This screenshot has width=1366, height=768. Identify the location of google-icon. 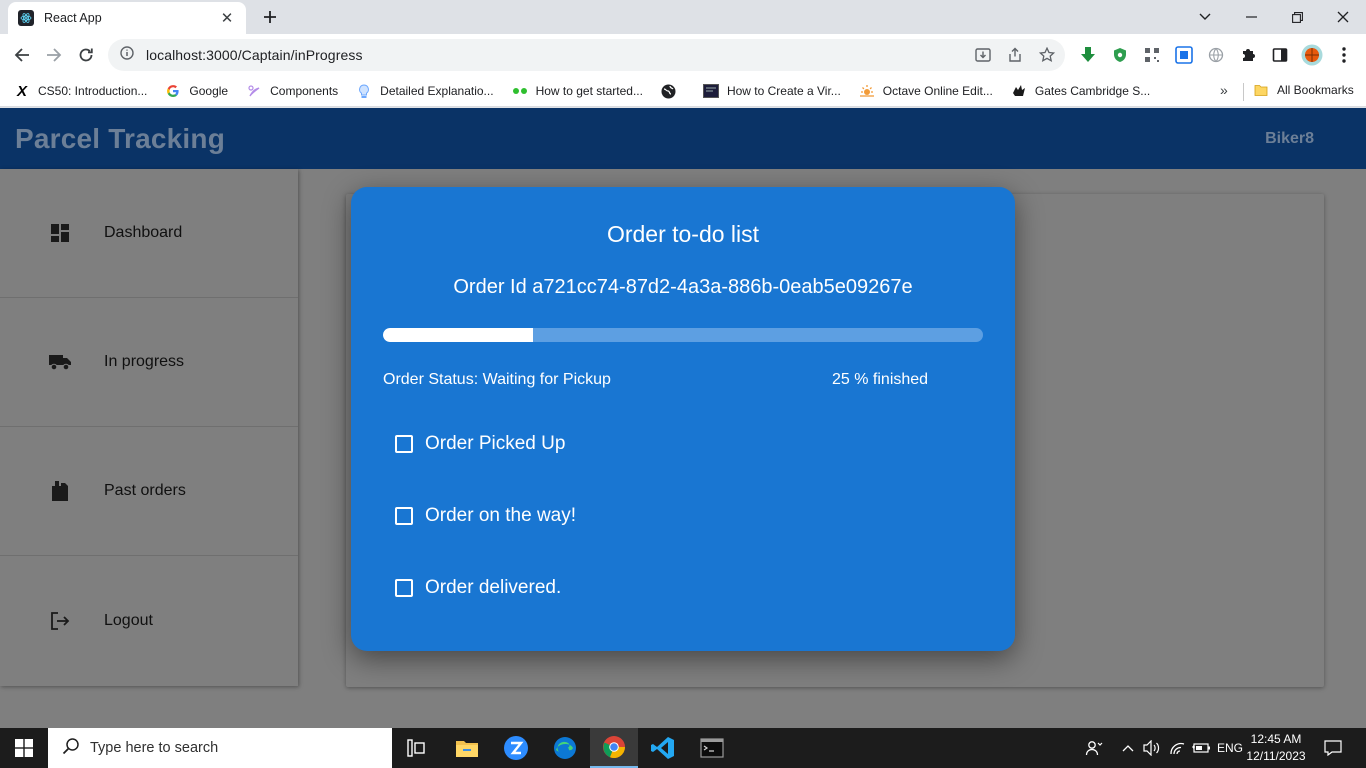
(173, 91).